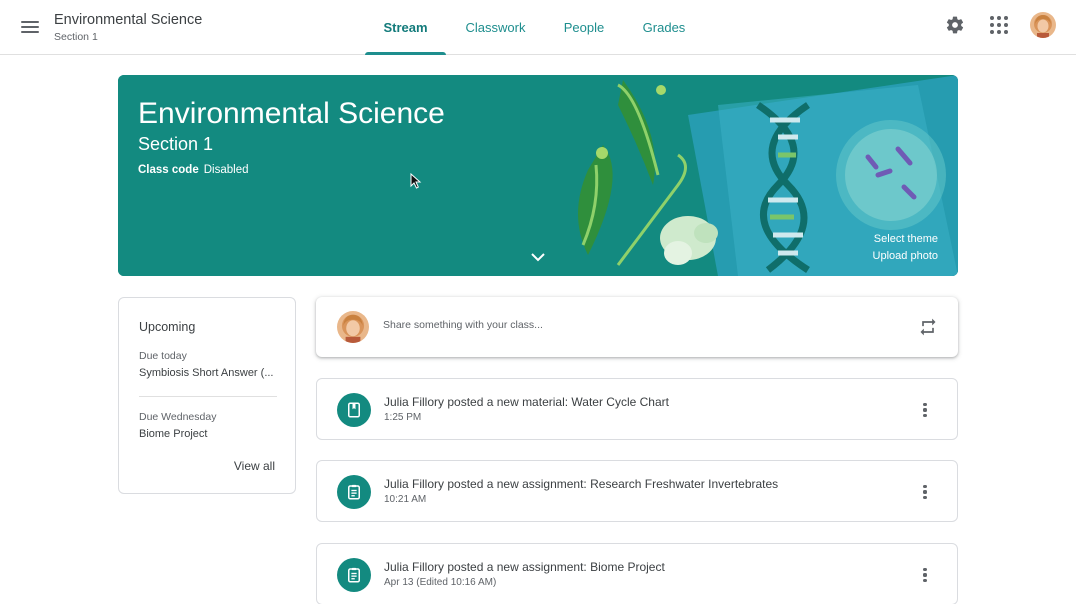 The width and height of the screenshot is (1076, 604). I want to click on apps-grid-icon, so click(999, 25).